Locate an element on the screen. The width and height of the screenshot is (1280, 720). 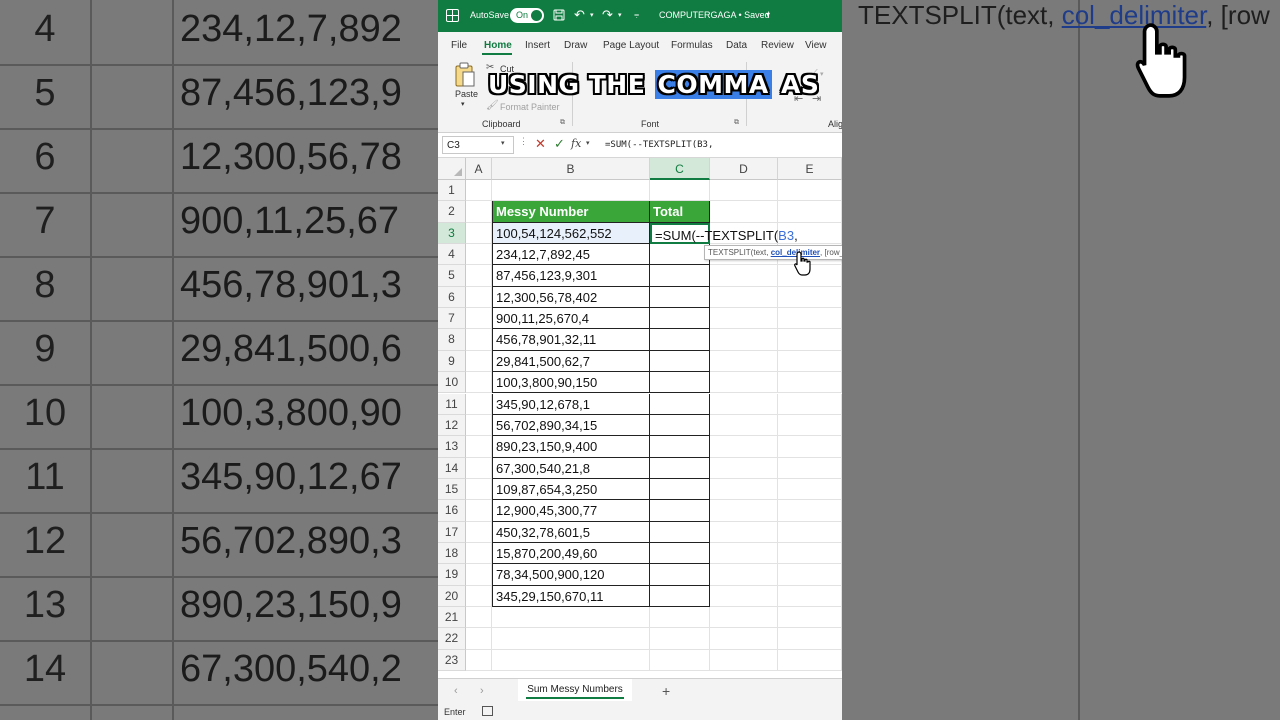
cell-a13 is located at coordinates (479, 447).